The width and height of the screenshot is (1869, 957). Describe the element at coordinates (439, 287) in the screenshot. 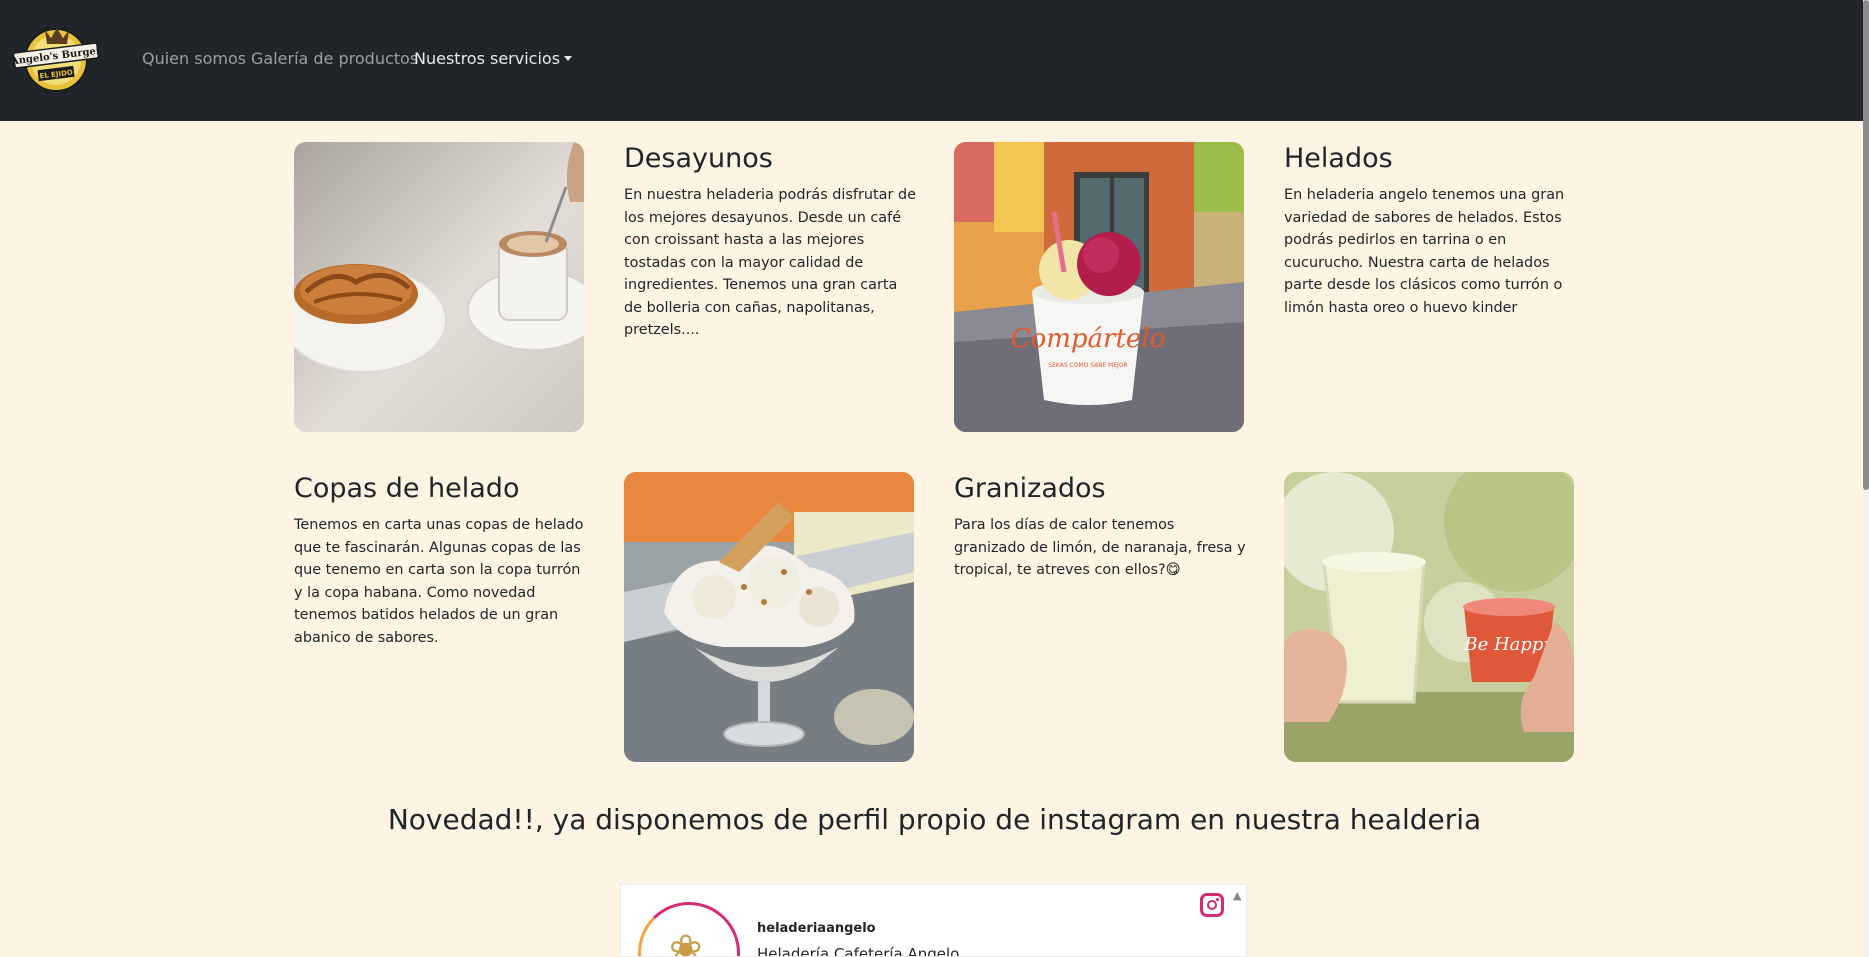

I see `desayunos-image` at that location.